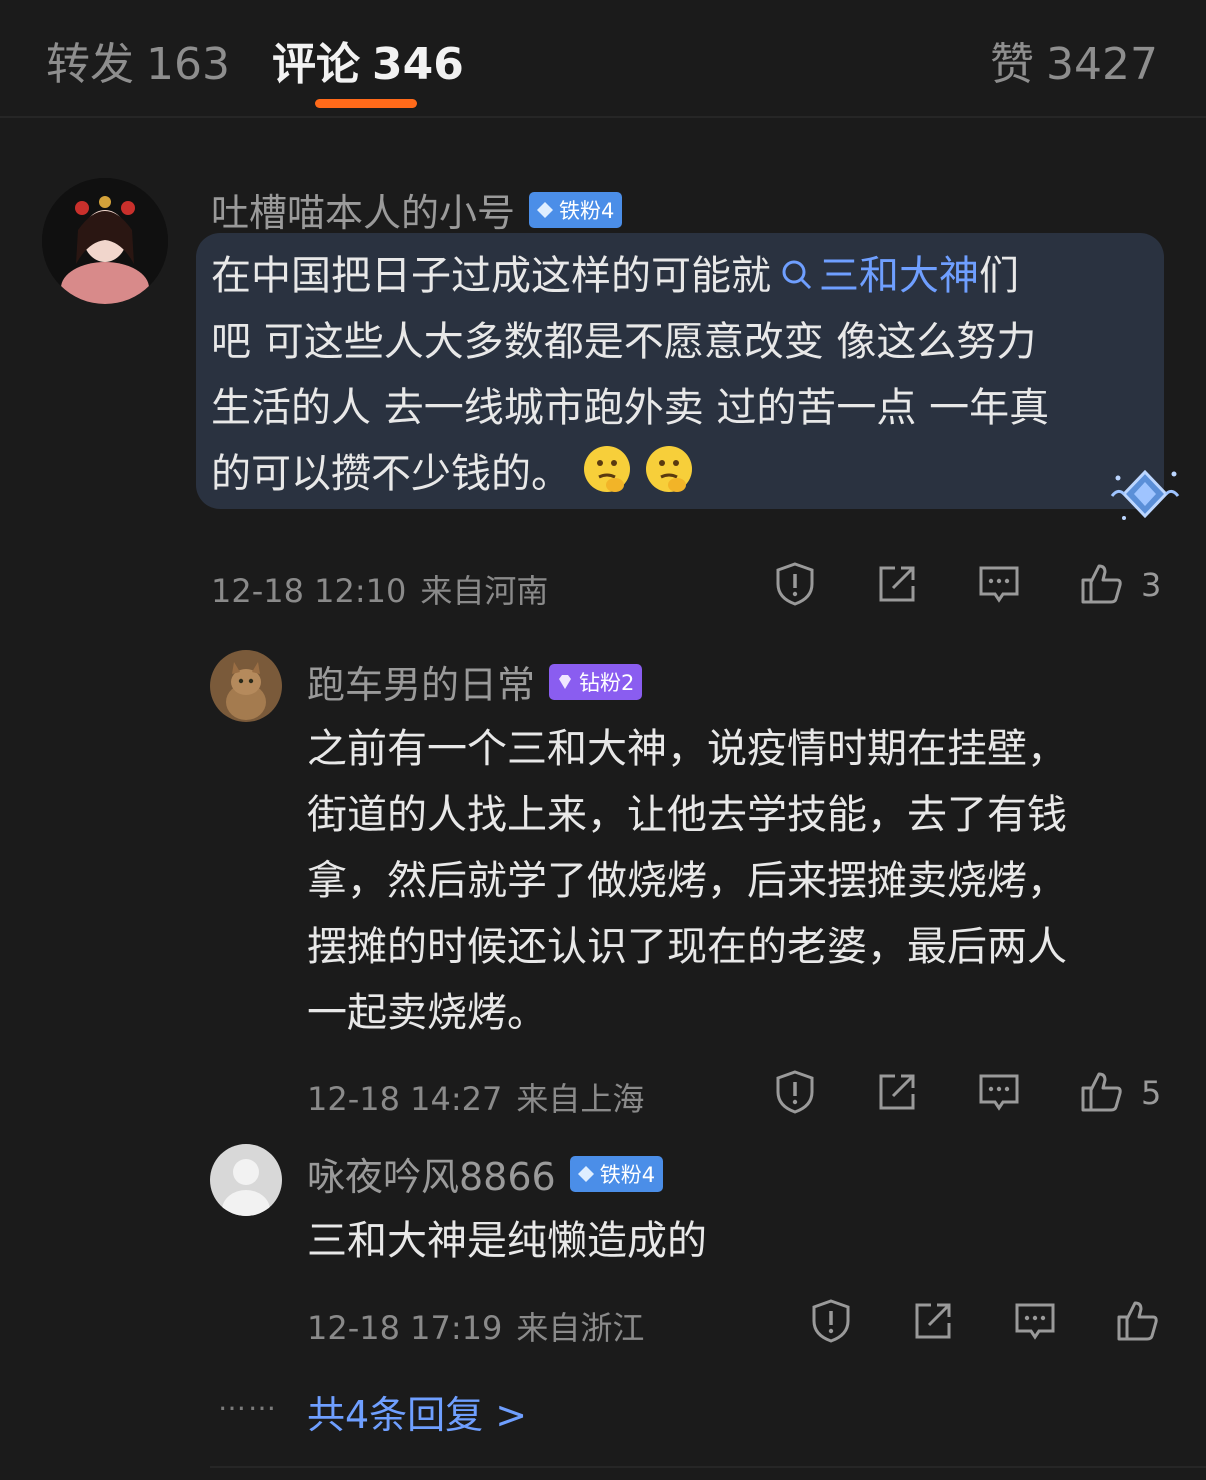  I want to click on reply-text: 三和大神是纯懒造成的, so click(507, 1241).